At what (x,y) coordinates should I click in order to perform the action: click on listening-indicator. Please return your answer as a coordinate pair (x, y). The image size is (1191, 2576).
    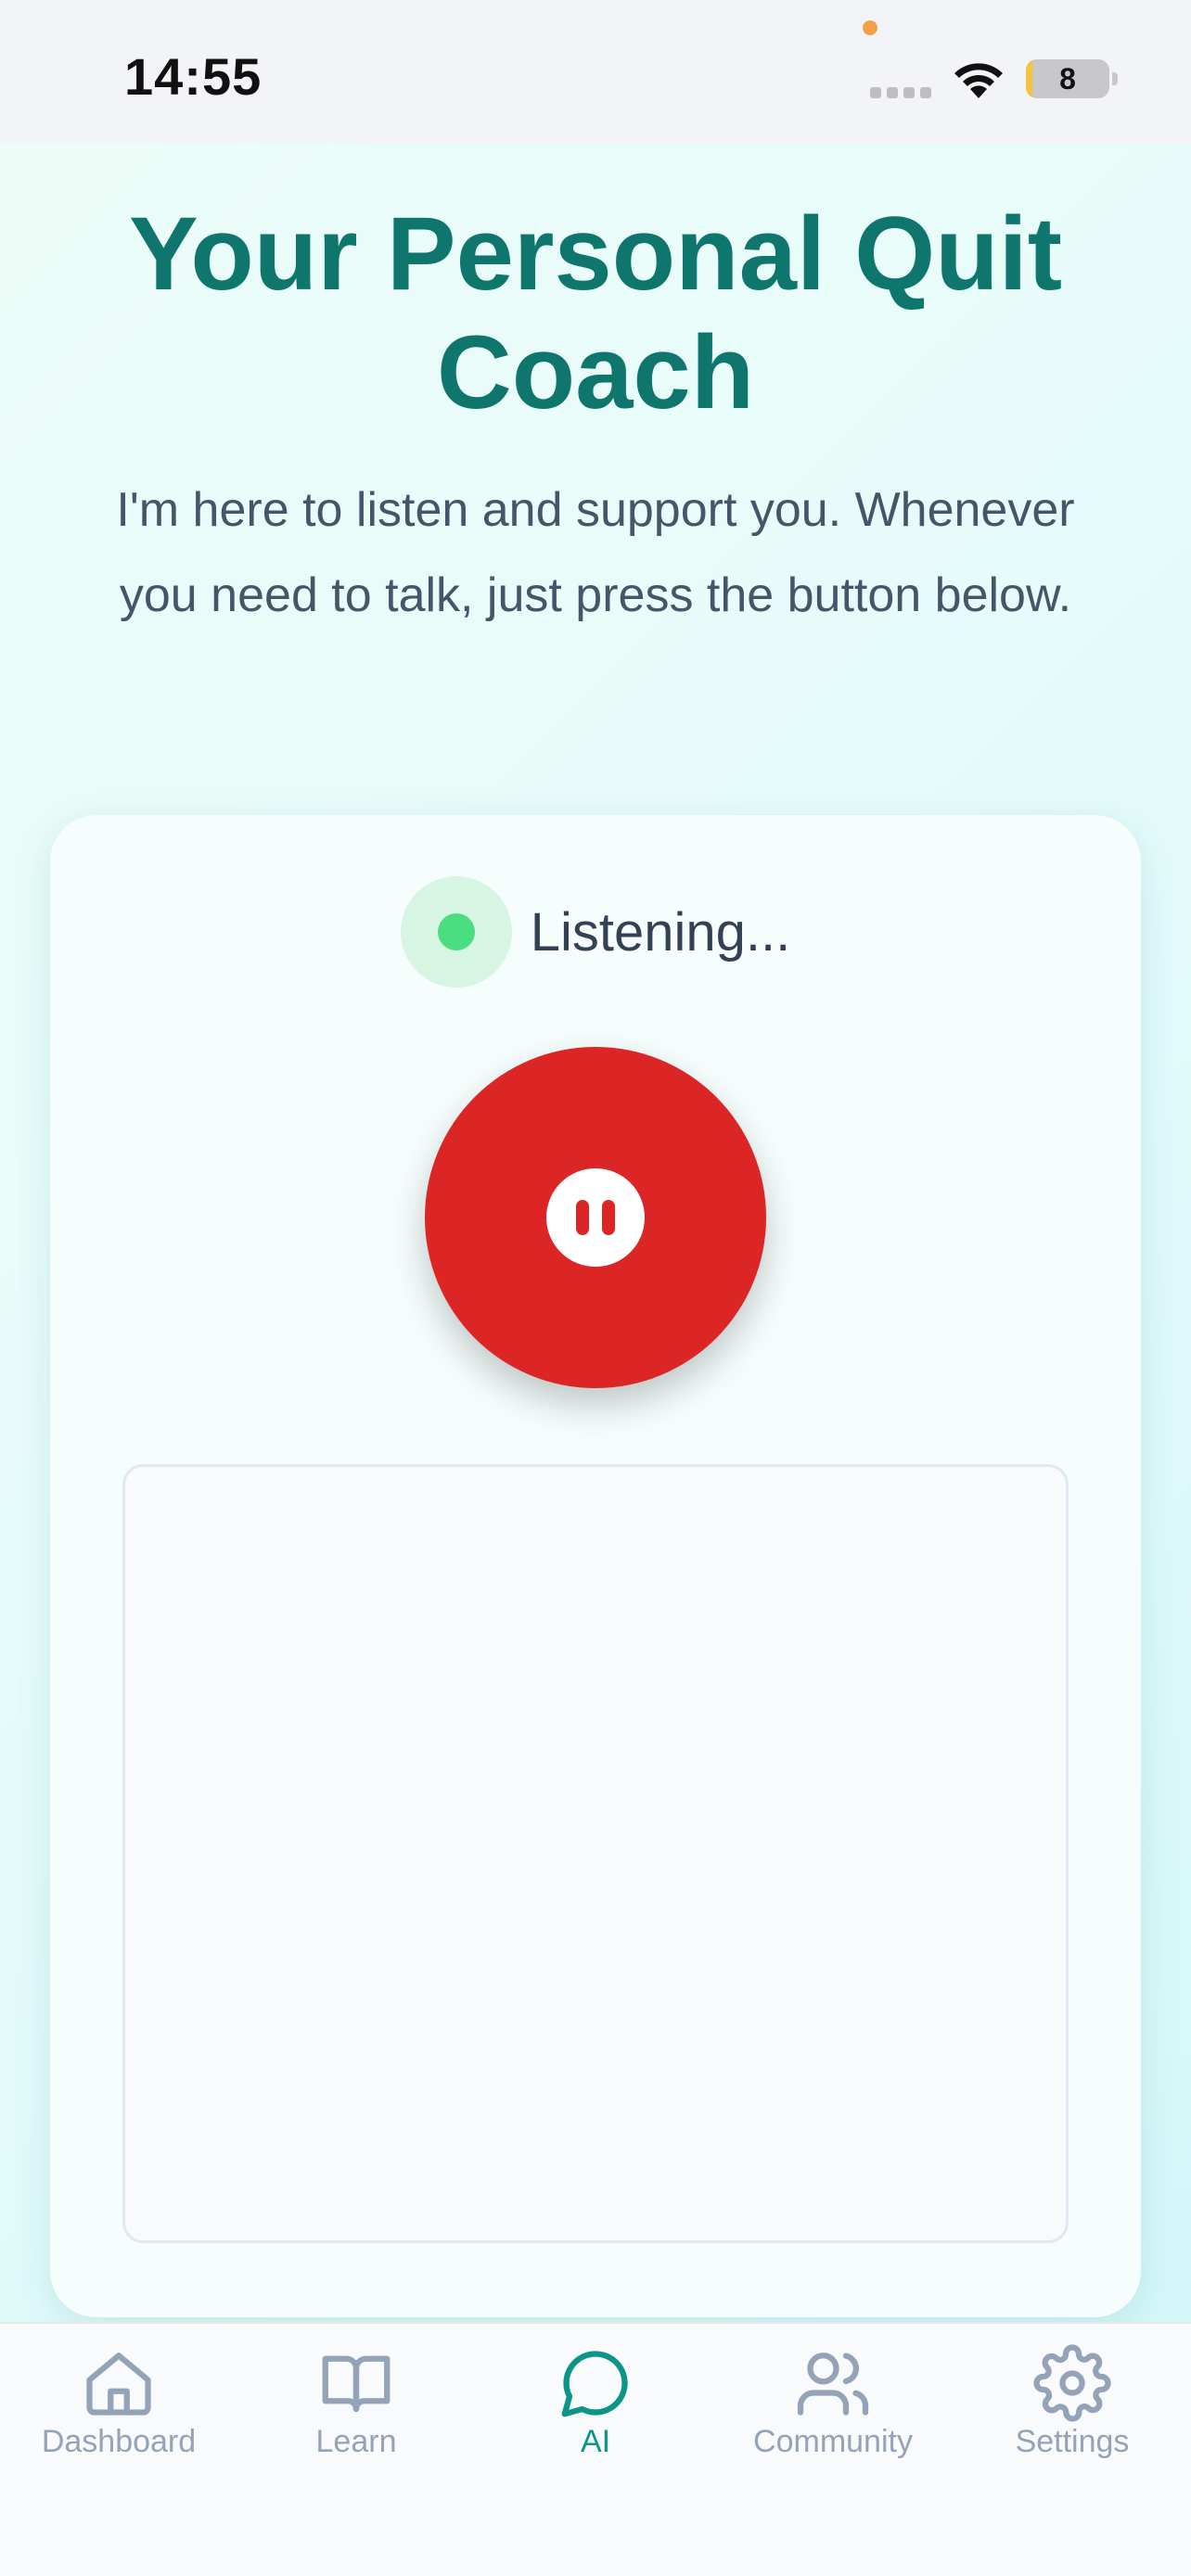
    Looking at the image, I should click on (456, 932).